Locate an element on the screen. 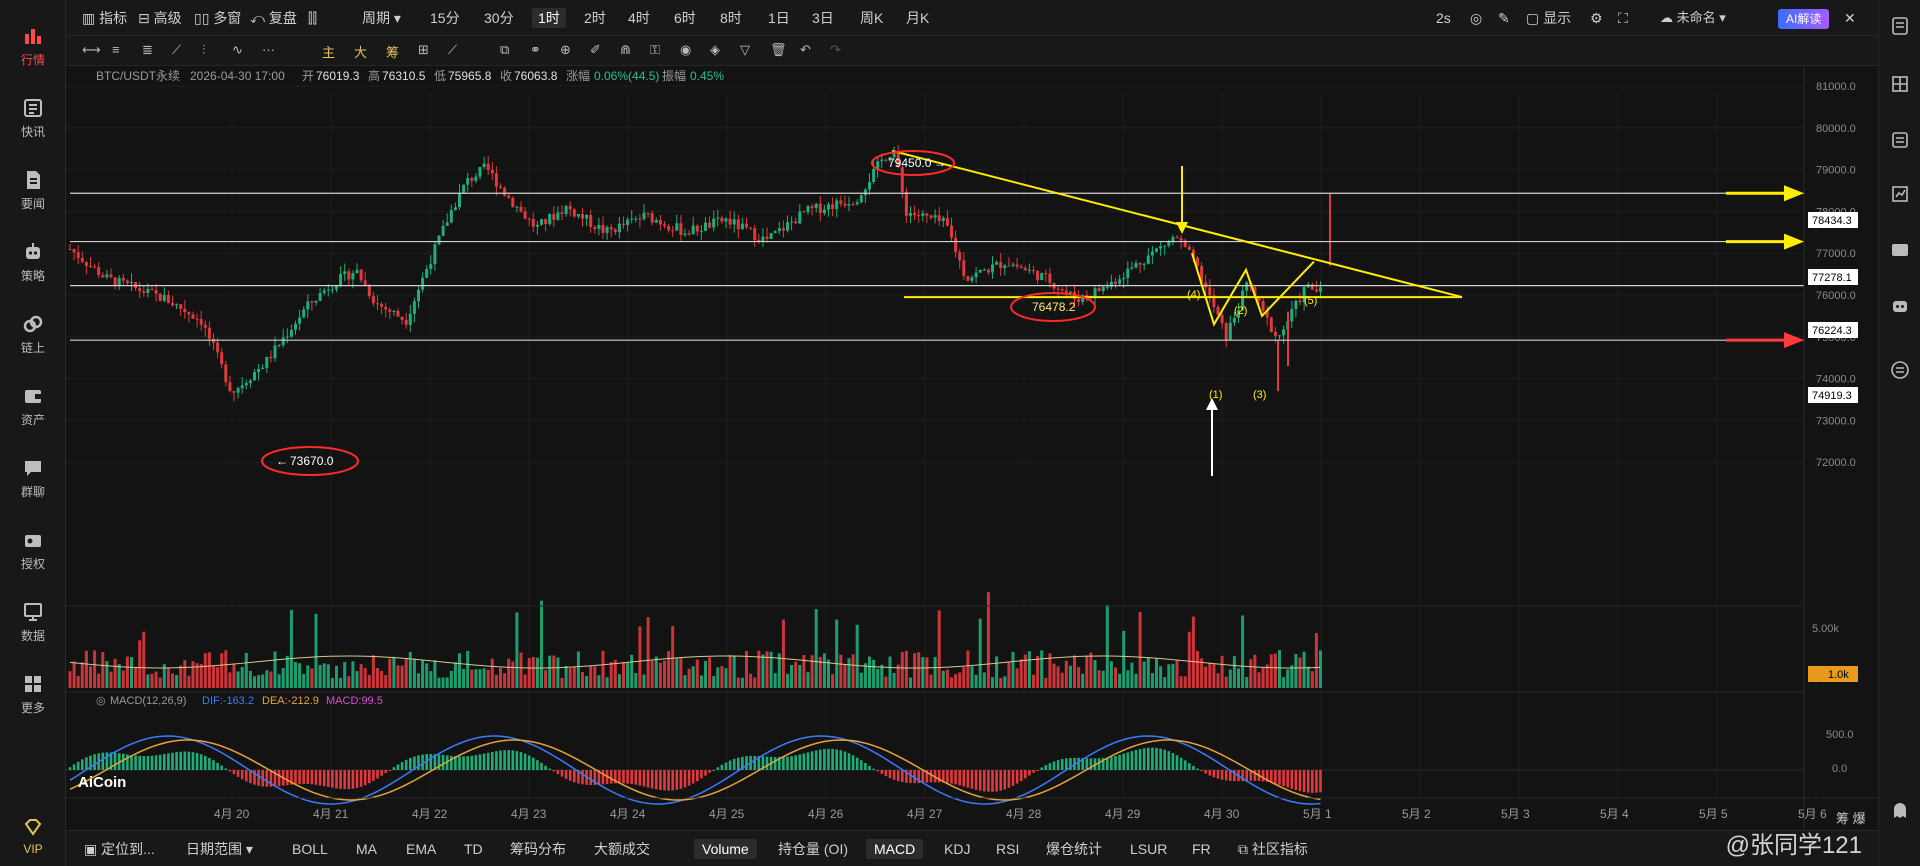  tab-liquidation: 爆仓统计 is located at coordinates (1074, 849).